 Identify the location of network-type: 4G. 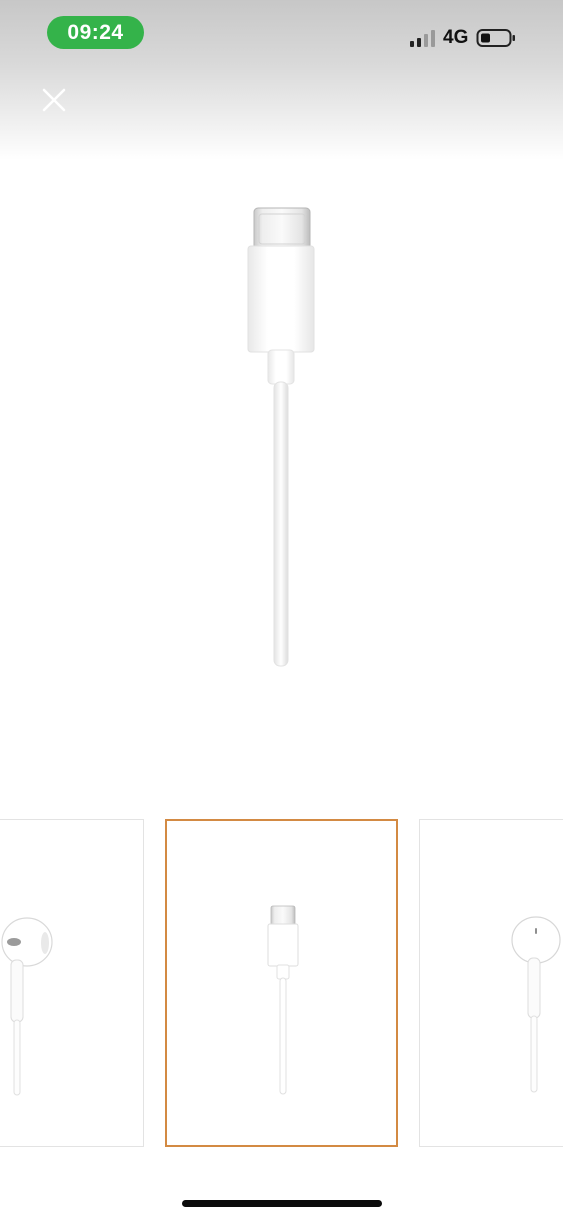
(456, 37).